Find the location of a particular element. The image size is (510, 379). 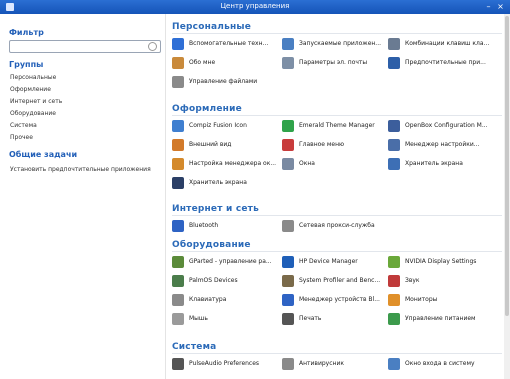

printer-icon is located at coordinates (288, 319).